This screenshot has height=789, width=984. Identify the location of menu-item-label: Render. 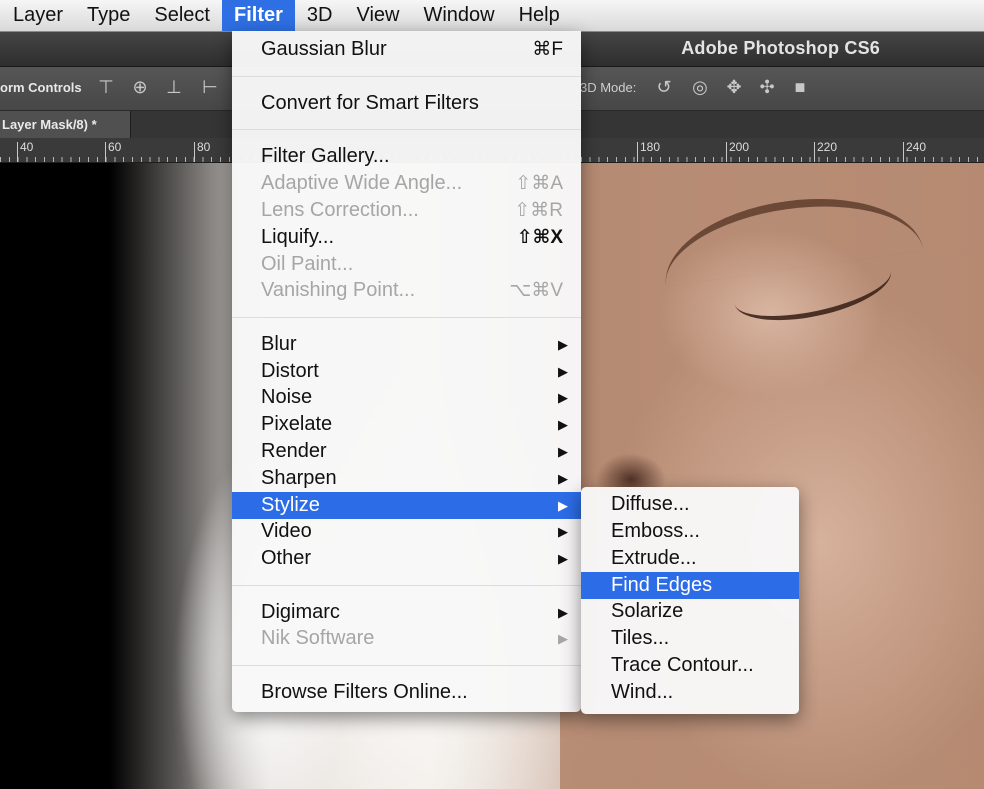
(294, 451).